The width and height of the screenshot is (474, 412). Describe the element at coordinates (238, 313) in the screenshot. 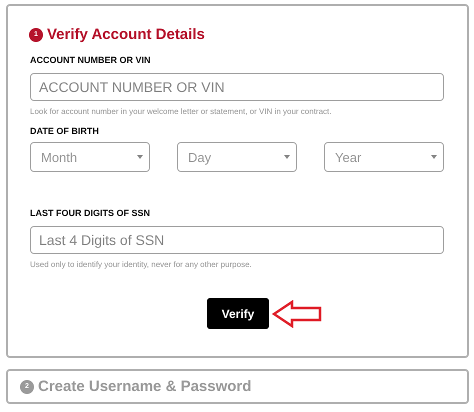

I see `verify-button: Verify` at that location.